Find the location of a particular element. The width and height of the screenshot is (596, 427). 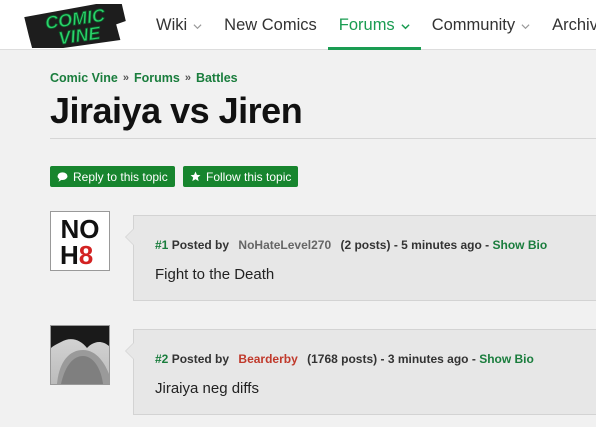

nav-forums-label: Forums is located at coordinates (366, 24).